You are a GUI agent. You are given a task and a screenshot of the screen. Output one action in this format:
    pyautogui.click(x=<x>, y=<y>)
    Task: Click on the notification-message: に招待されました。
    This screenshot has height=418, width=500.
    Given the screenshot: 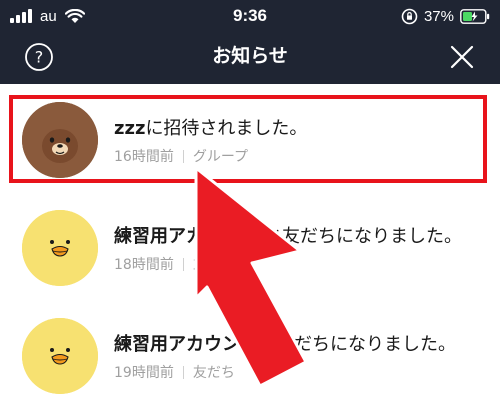 What is the action you would take?
    pyautogui.click(x=226, y=128)
    